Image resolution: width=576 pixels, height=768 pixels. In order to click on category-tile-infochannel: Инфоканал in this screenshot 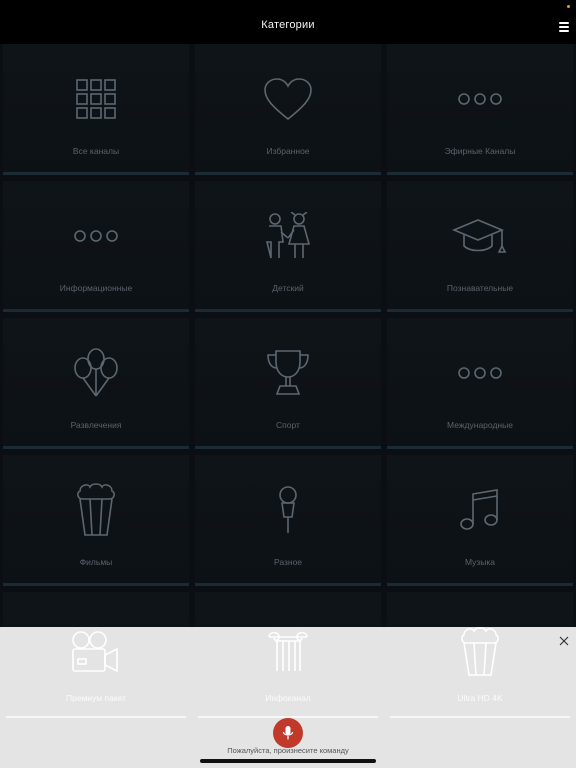, I will do `click(288, 673)`.